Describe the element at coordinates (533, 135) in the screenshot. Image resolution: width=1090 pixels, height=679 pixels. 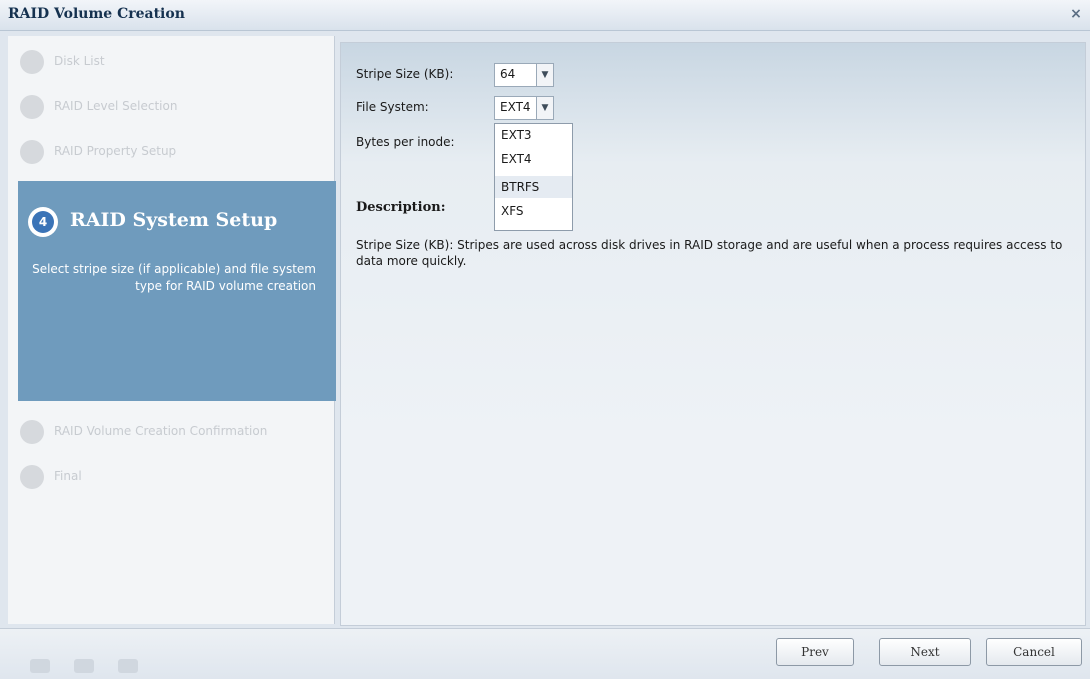
I see `file-system-option-ext3: EXT3` at that location.